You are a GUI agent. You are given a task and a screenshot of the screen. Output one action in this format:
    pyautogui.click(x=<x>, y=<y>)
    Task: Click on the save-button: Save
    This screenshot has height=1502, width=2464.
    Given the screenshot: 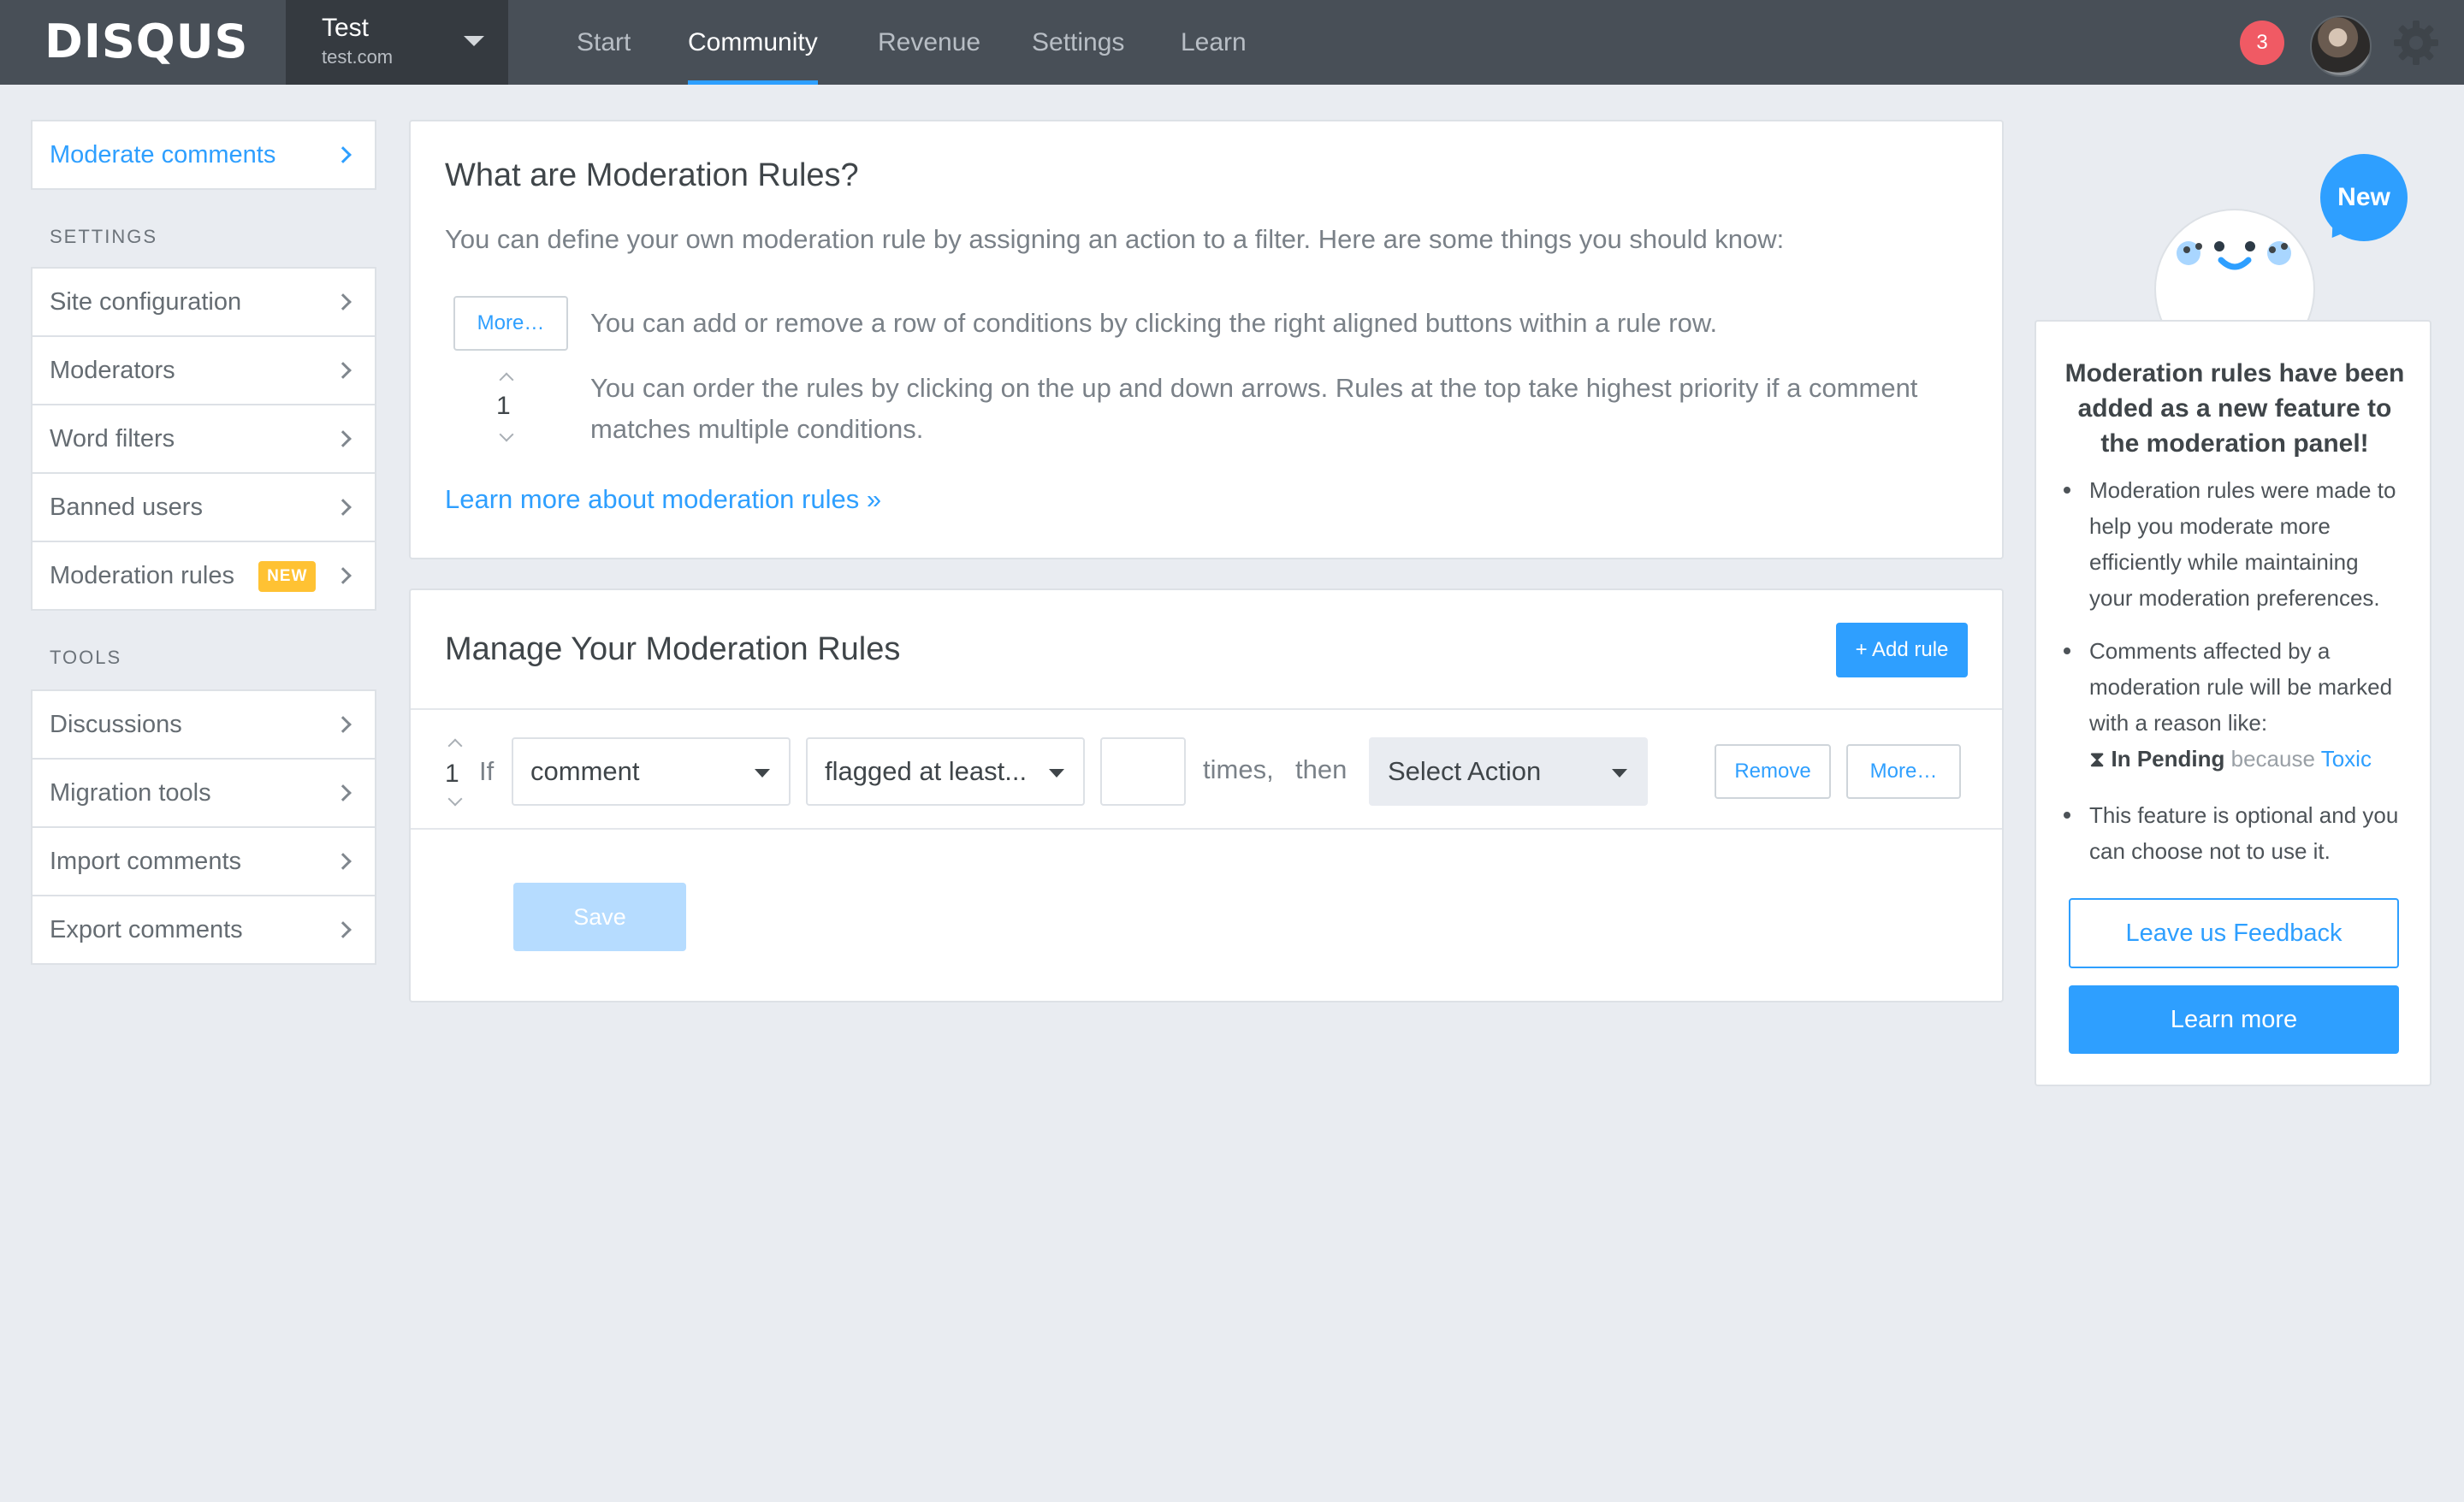 What is the action you would take?
    pyautogui.click(x=599, y=917)
    